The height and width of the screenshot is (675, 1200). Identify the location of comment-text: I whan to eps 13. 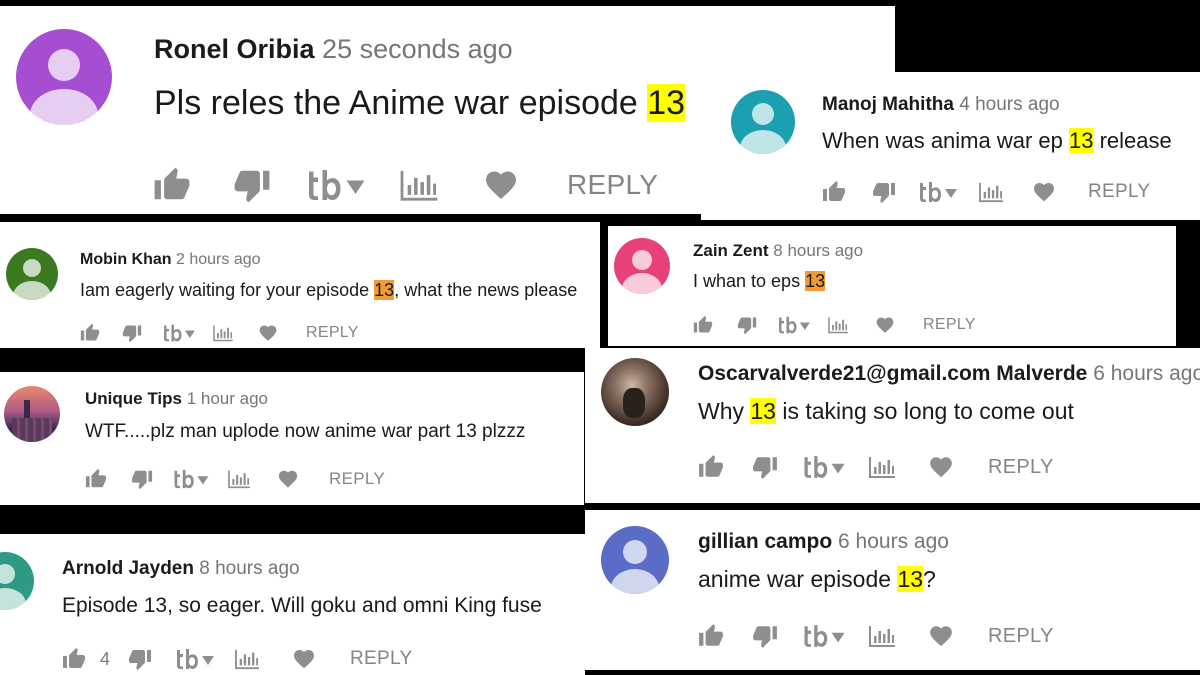
(759, 281).